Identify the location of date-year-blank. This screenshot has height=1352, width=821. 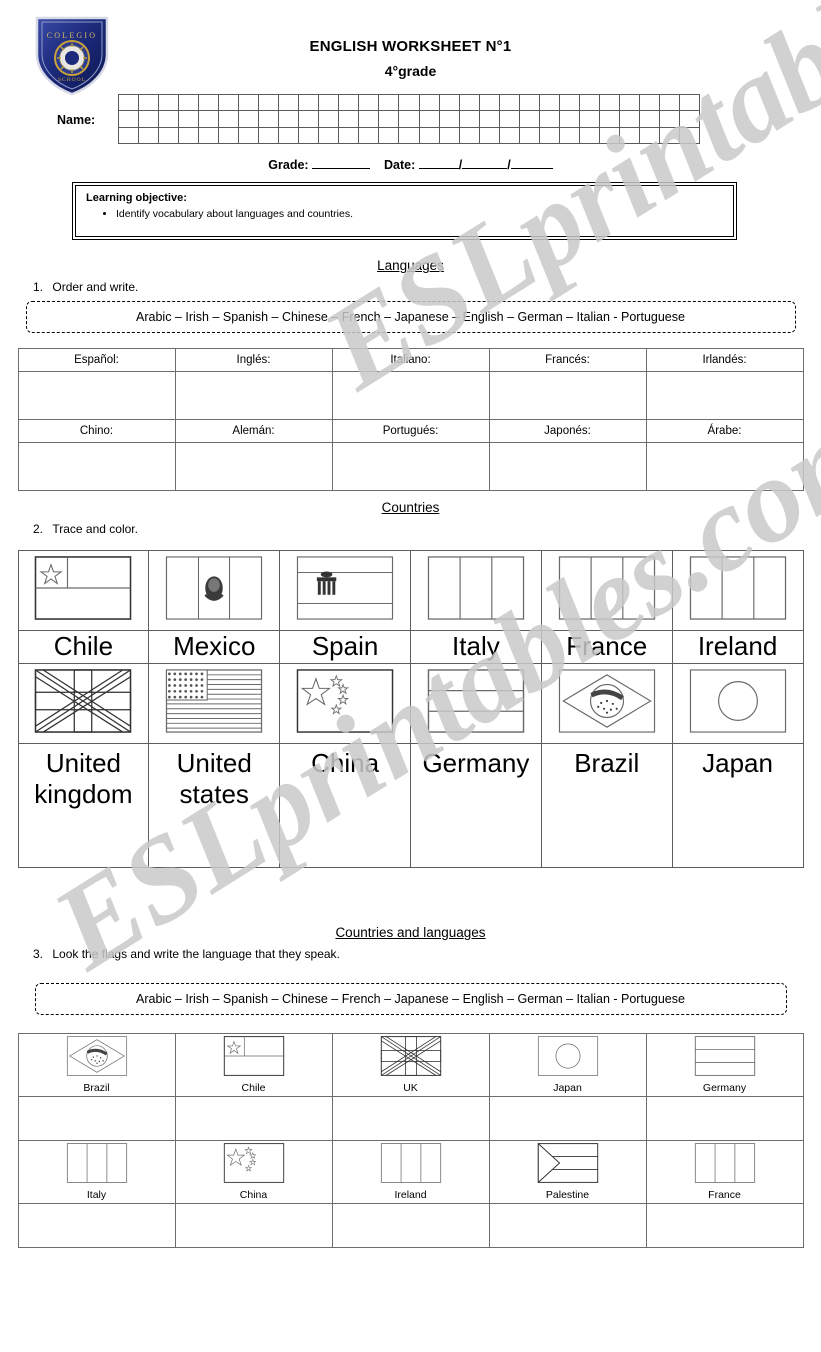
(531, 168).